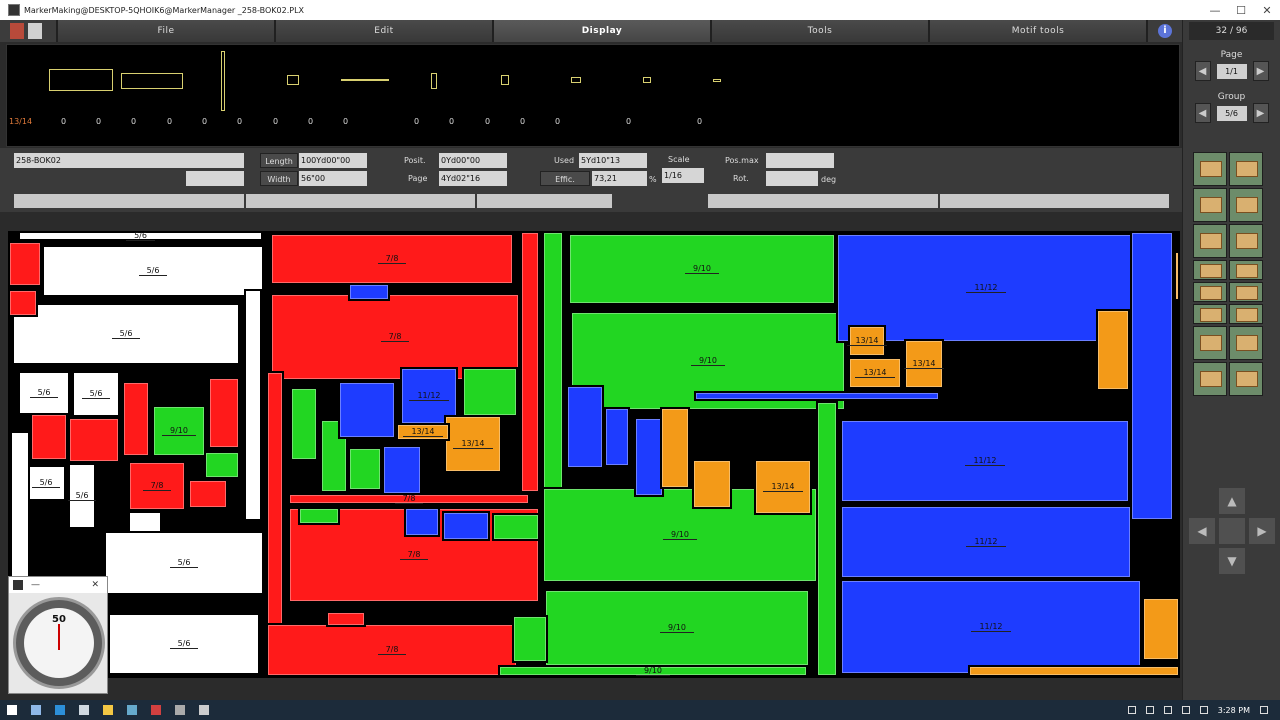  I want to click on wifi-icon, so click(1185, 710).